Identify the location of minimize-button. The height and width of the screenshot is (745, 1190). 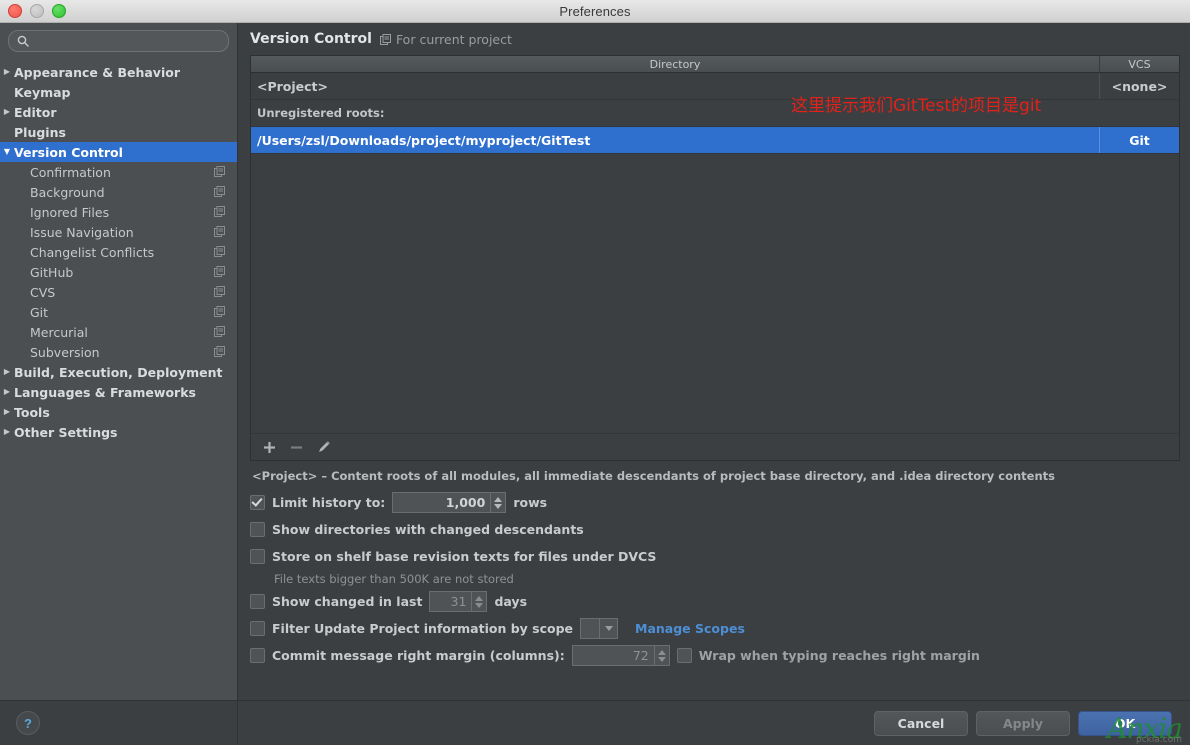
(37, 11).